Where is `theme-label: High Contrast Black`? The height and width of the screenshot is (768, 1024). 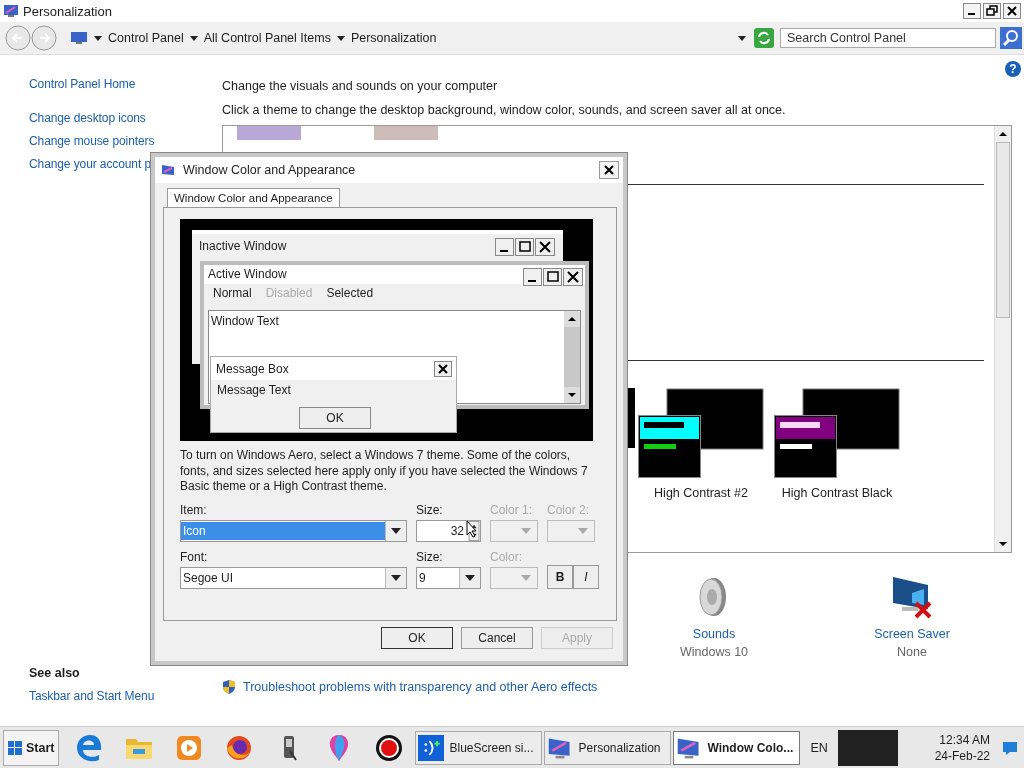
theme-label: High Contrast Black is located at coordinates (837, 493).